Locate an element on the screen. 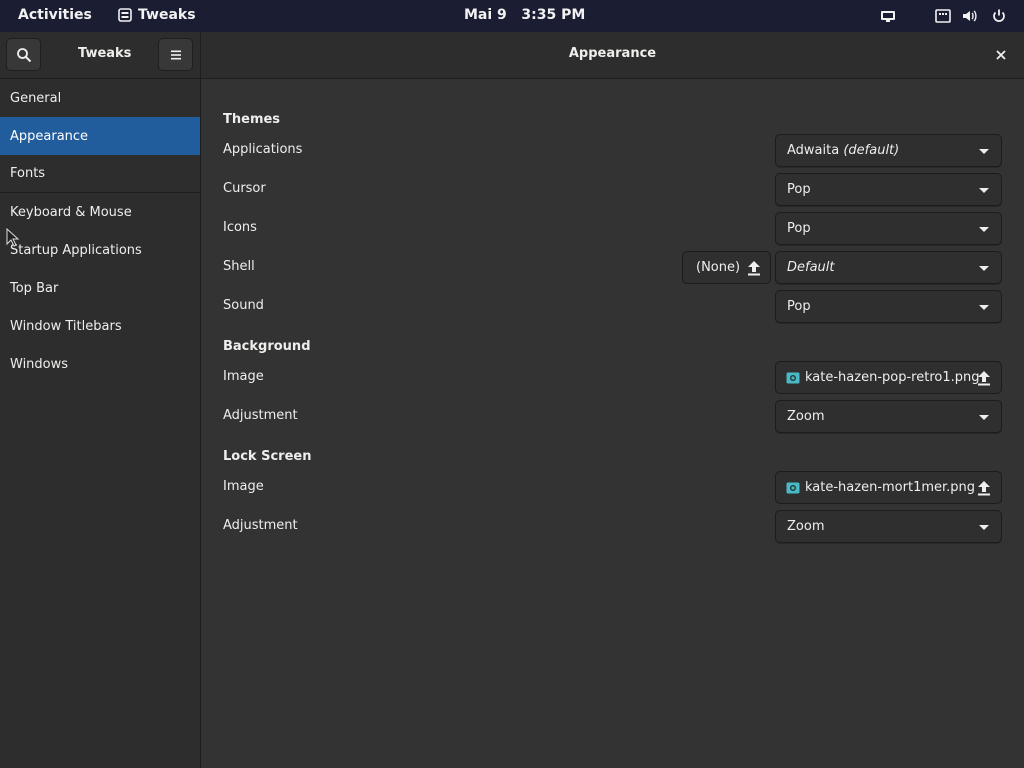 The width and height of the screenshot is (1024, 768). app-menu: Tweaks is located at coordinates (157, 15).